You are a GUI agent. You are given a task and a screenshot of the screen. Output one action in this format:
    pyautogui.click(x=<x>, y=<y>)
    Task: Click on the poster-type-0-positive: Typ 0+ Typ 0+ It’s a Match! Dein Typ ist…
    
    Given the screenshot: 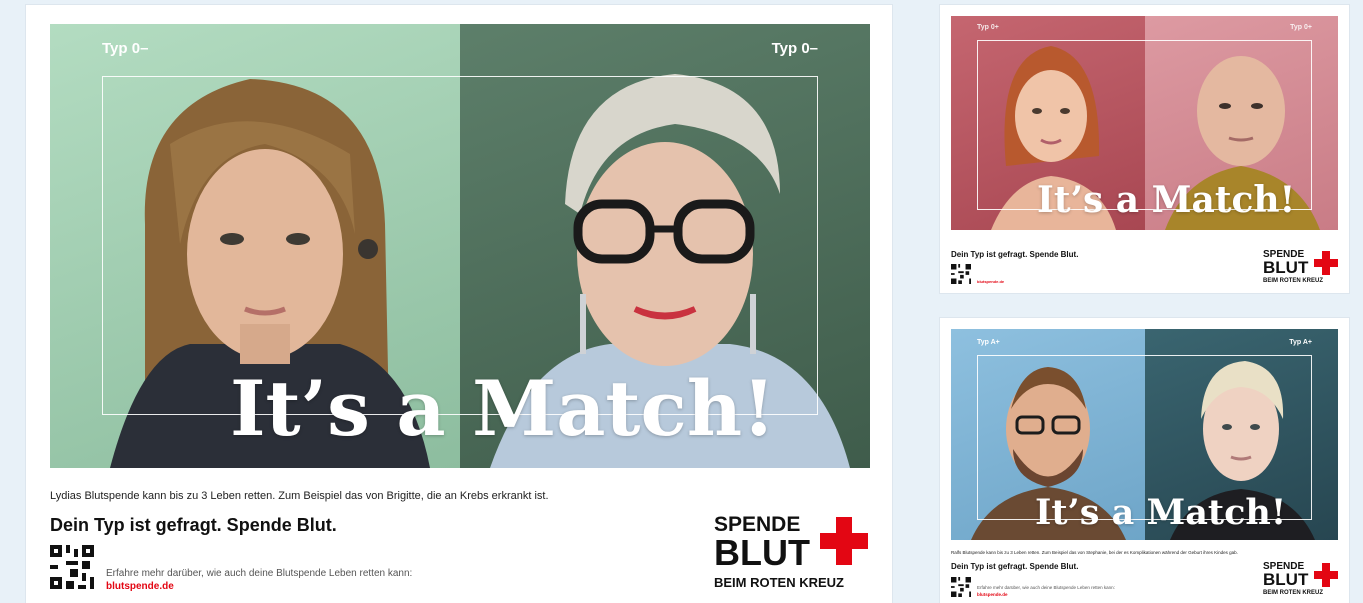 What is the action you would take?
    pyautogui.click(x=1144, y=149)
    